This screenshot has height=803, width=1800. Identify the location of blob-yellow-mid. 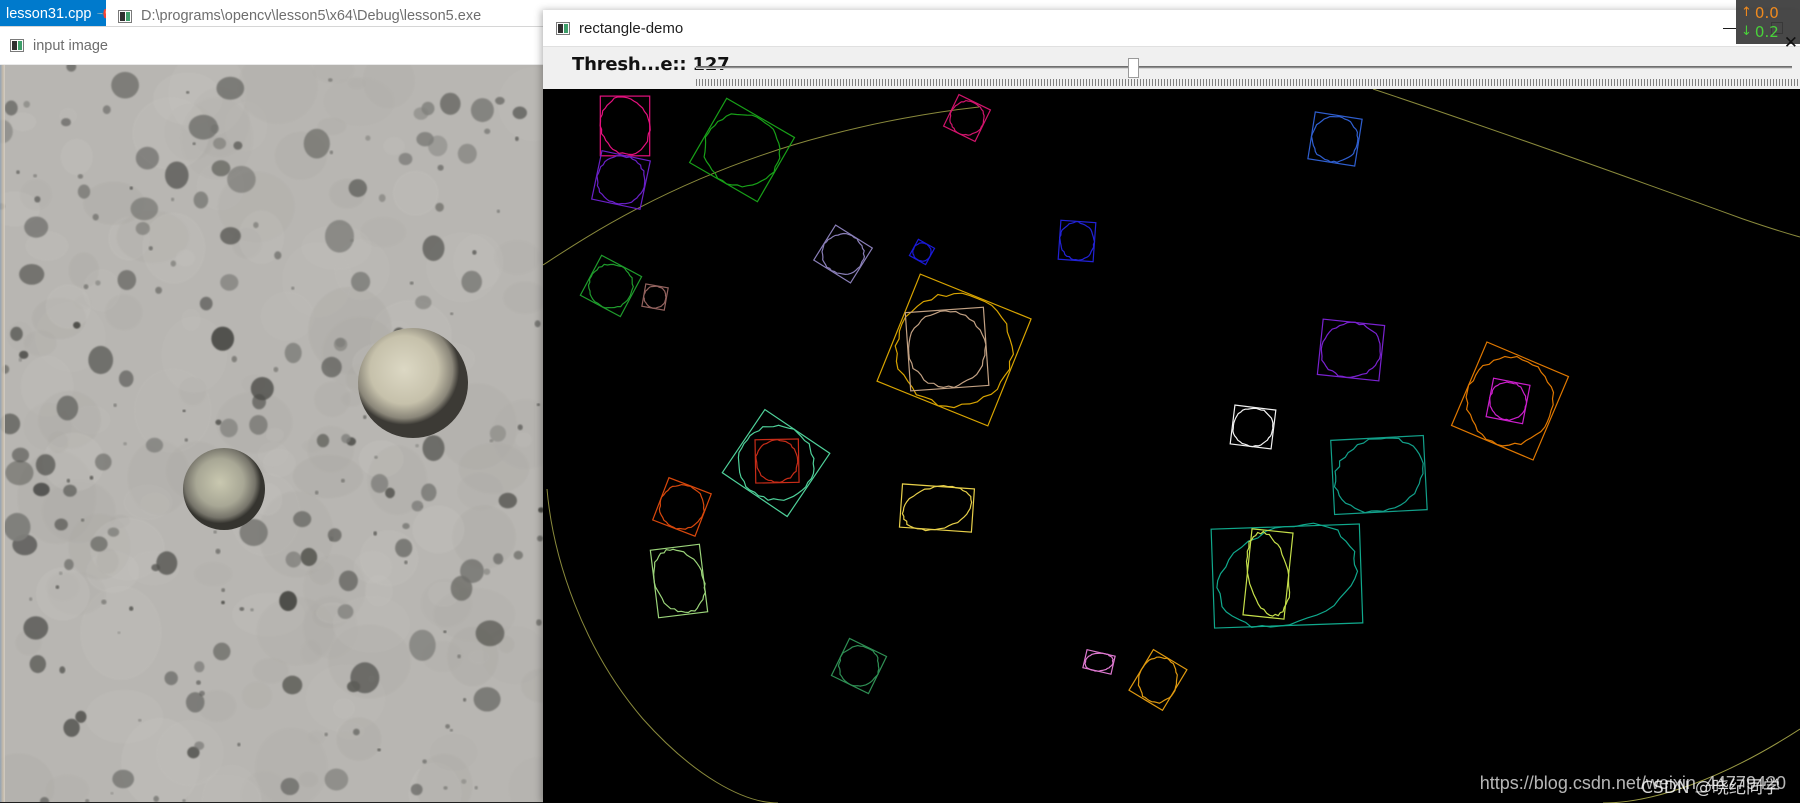
(937, 508).